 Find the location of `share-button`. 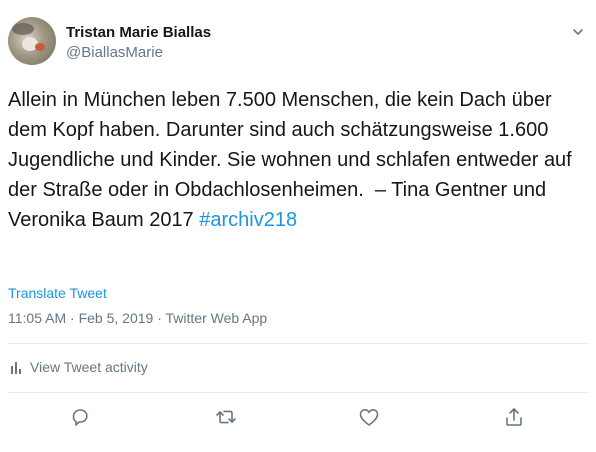

share-button is located at coordinates (514, 417).